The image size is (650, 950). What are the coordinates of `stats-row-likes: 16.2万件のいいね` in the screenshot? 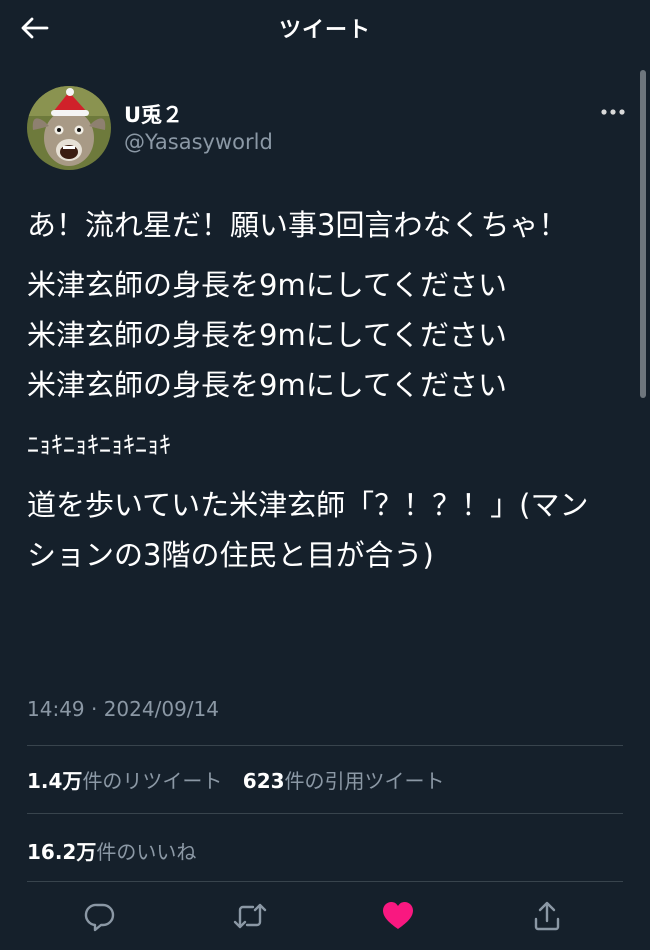 It's located at (118, 850).